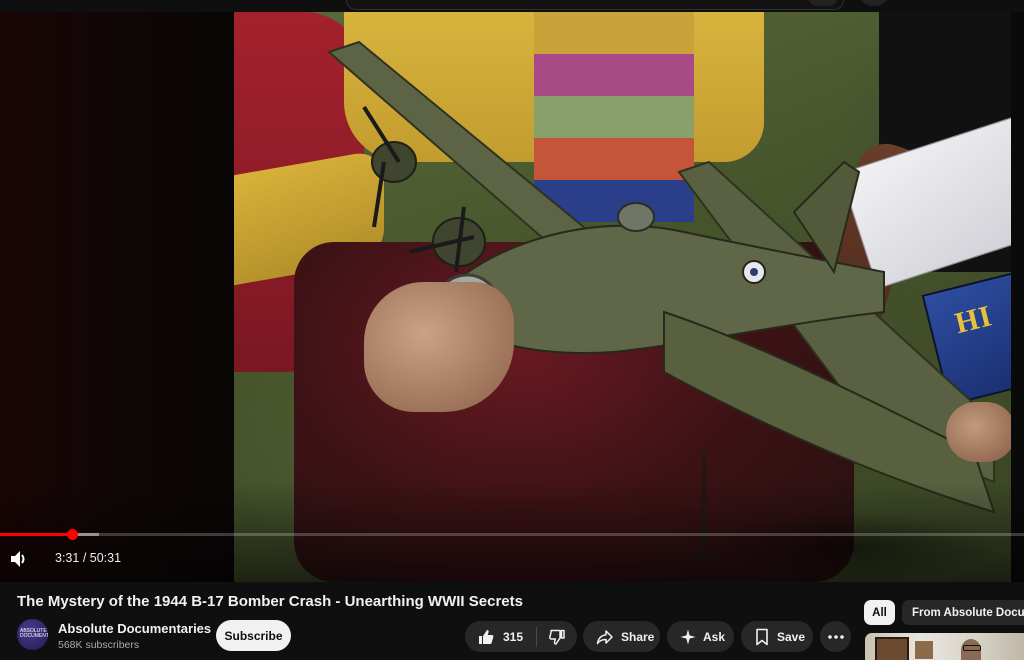 This screenshot has height=660, width=1024. Describe the element at coordinates (513, 636) in the screenshot. I see `like-count: 315` at that location.